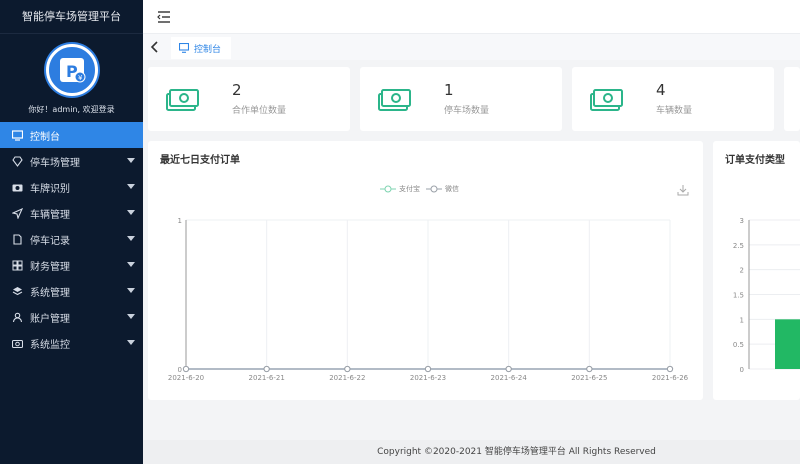 The width and height of the screenshot is (800, 464). Describe the element at coordinates (71, 265) in the screenshot. I see `sidebar-item-finance: 财务管理` at that location.